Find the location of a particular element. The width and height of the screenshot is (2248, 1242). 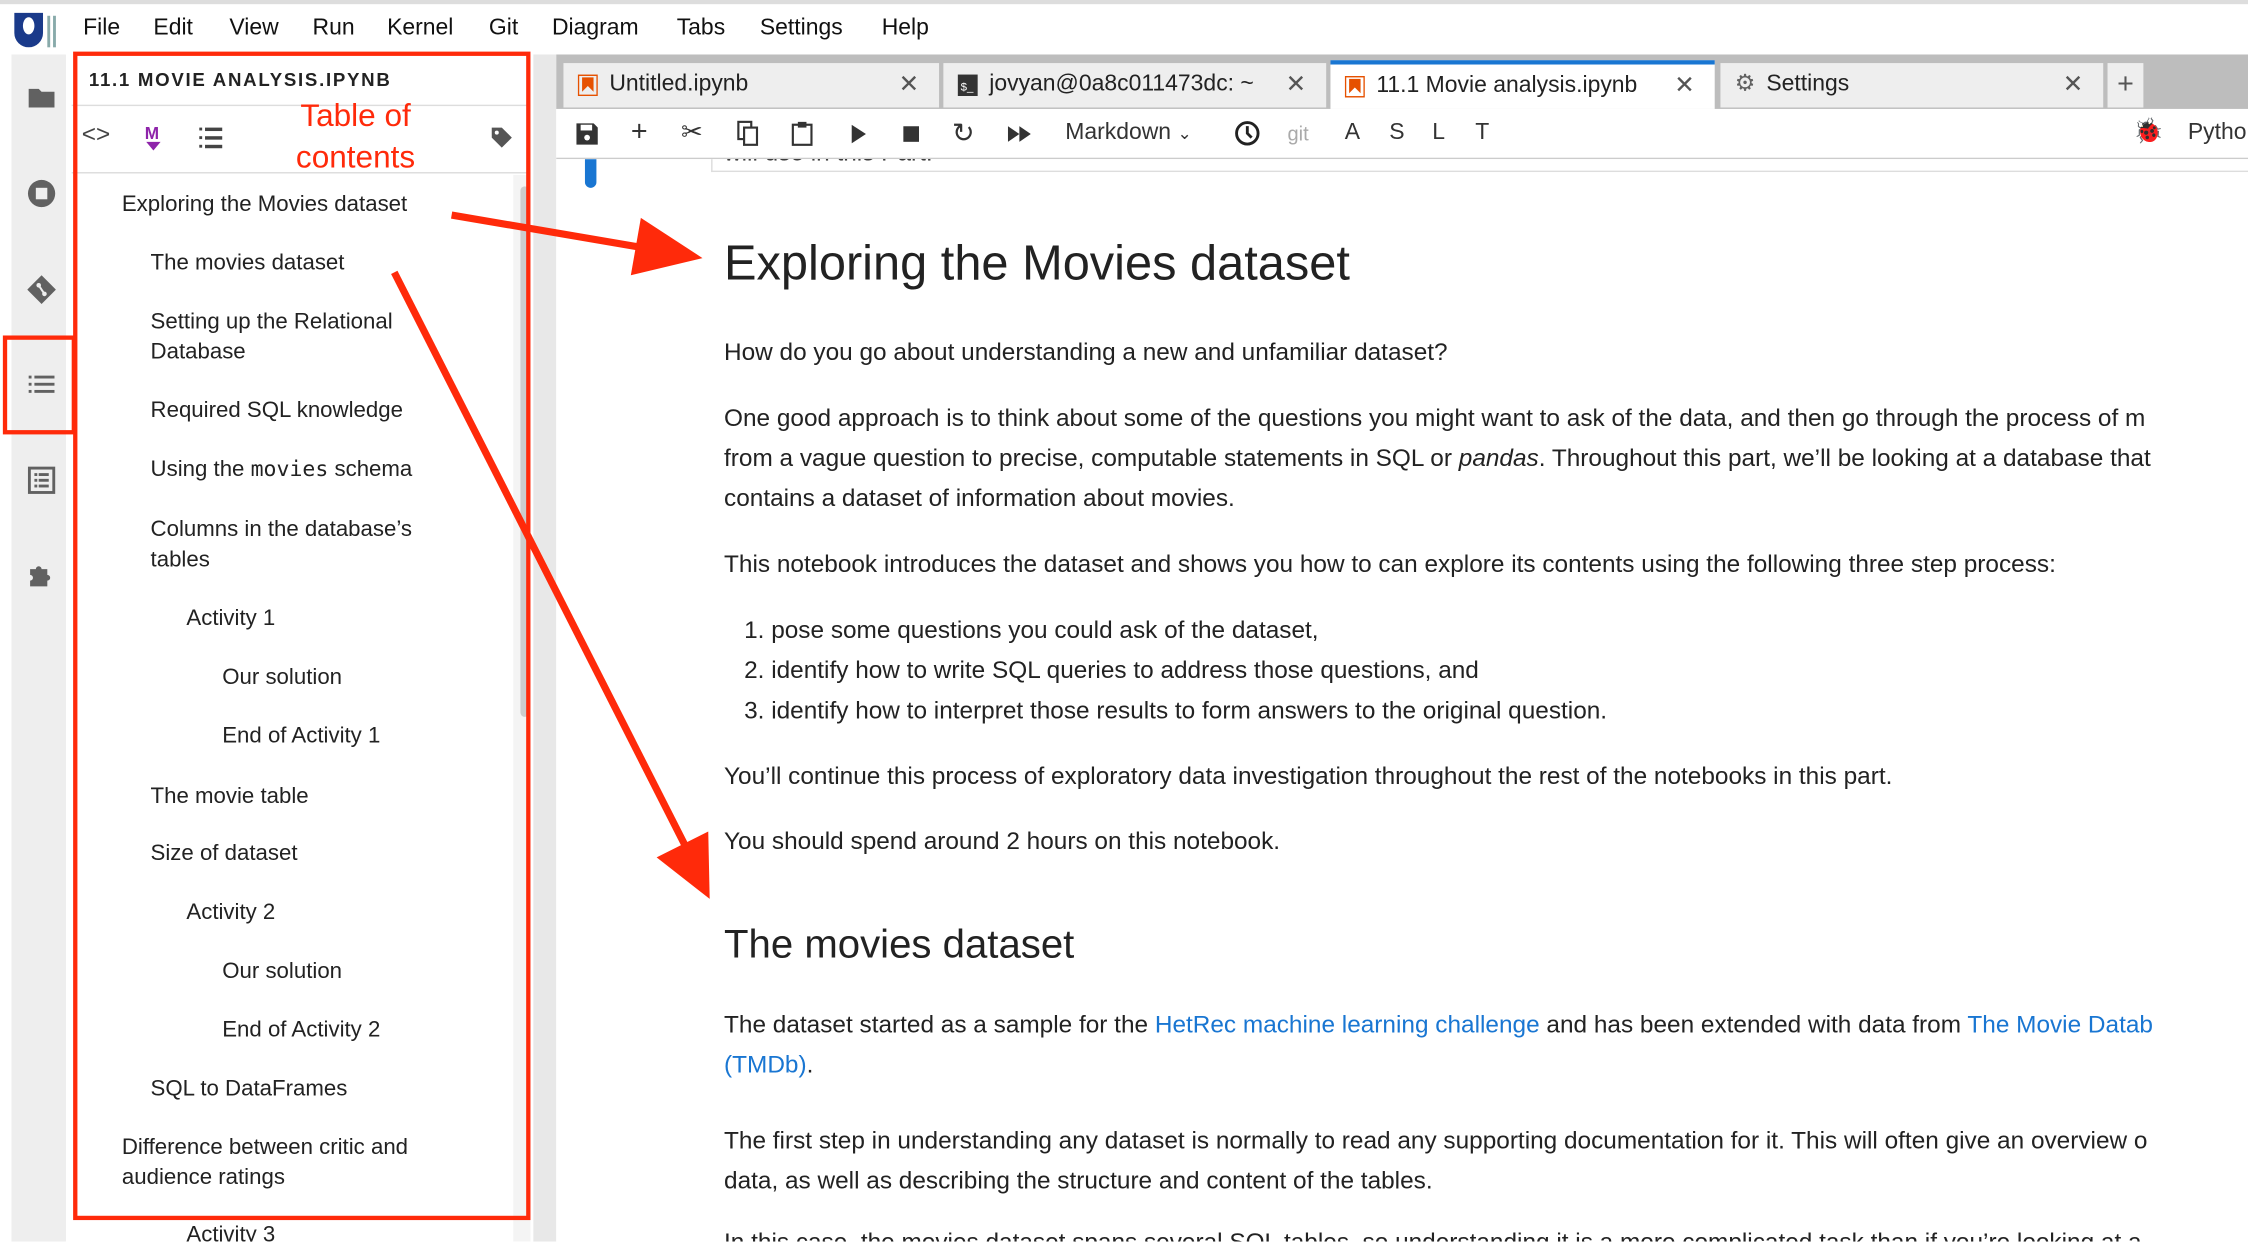

annotation-line: contents is located at coordinates (355, 157).